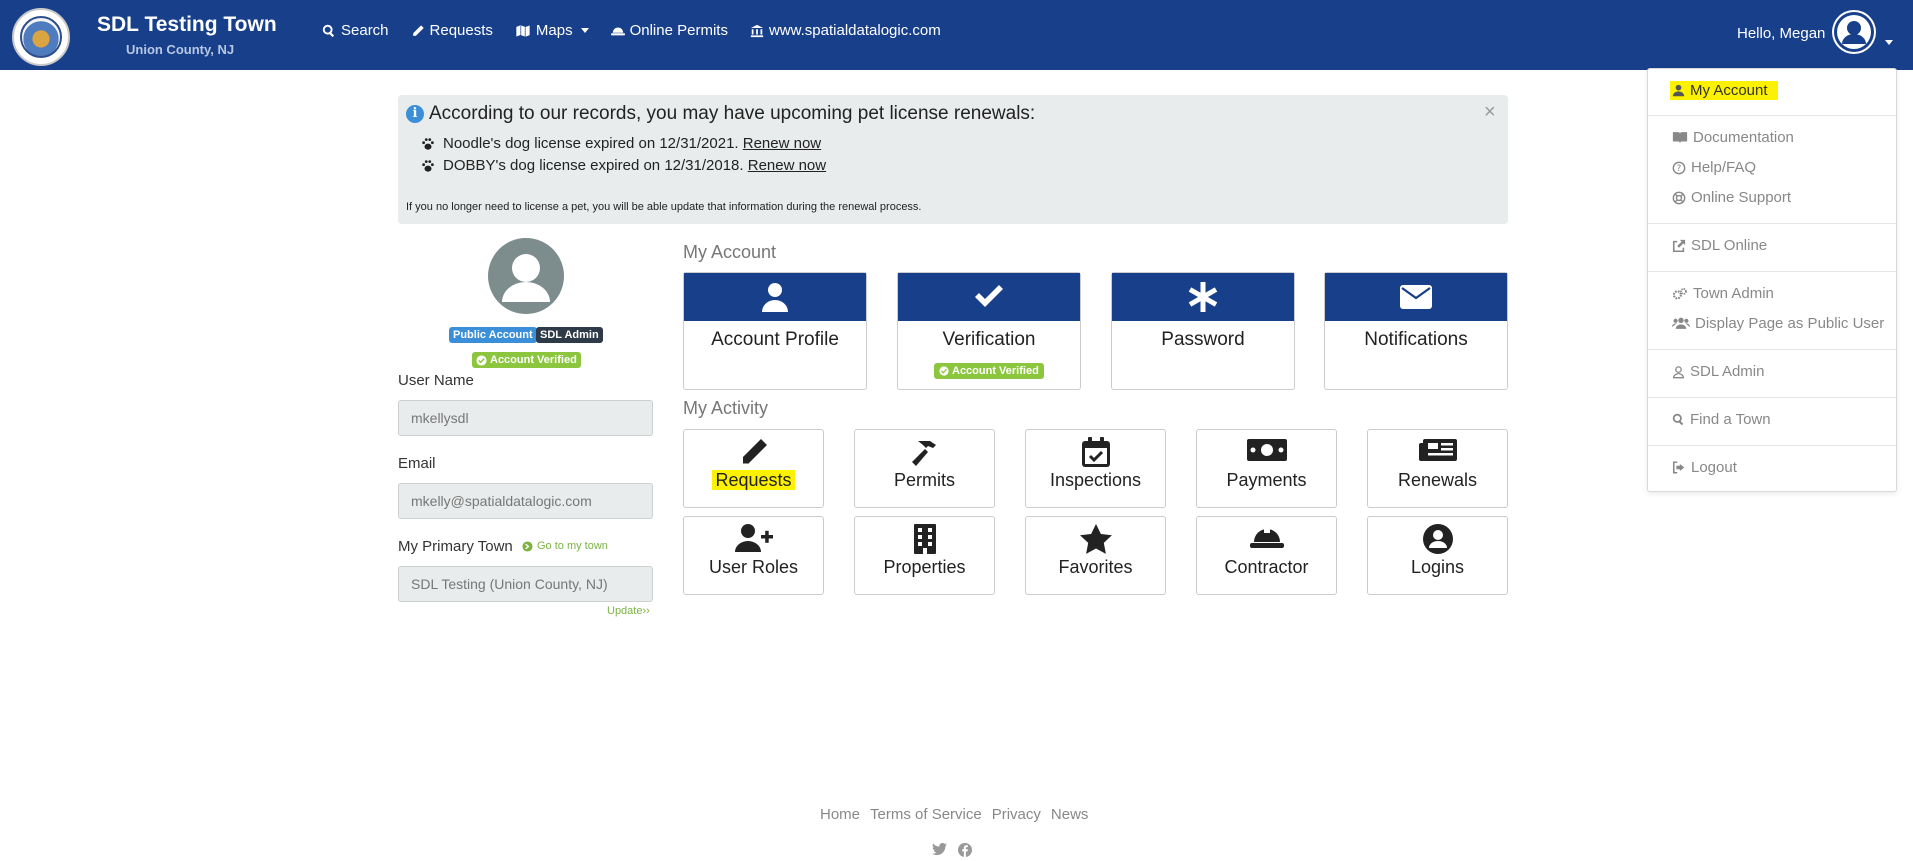 Image resolution: width=1913 pixels, height=861 pixels. What do you see at coordinates (753, 468) in the screenshot?
I see `requests-card: Requests` at bounding box center [753, 468].